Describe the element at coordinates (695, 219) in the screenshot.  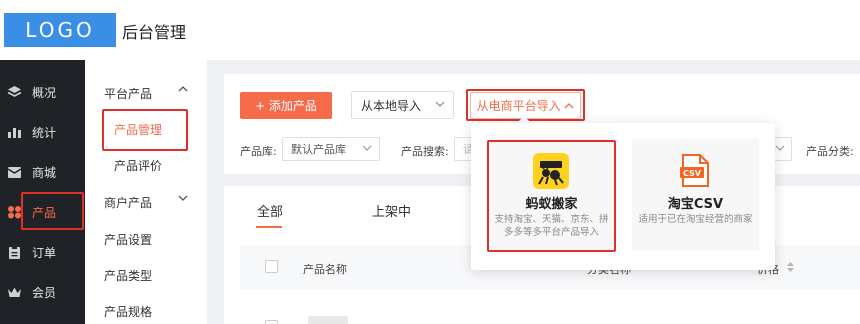
I see `option-taobao-csv-desc: 适用于已在淘宝经营的商家` at that location.